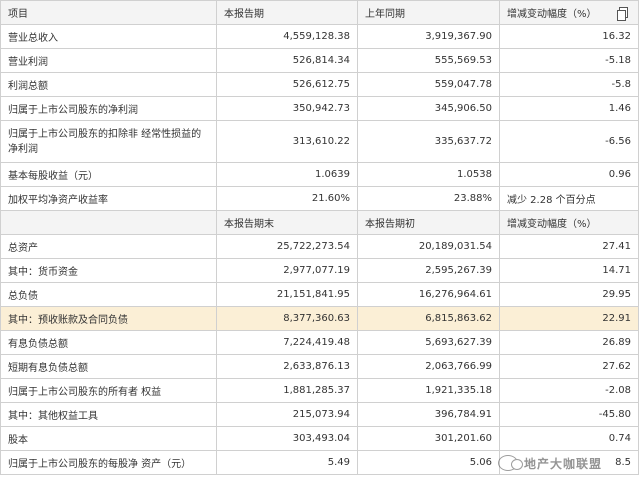 The height and width of the screenshot is (501, 640). What do you see at coordinates (569, 37) in the screenshot?
I see `row-change: 16.32` at bounding box center [569, 37].